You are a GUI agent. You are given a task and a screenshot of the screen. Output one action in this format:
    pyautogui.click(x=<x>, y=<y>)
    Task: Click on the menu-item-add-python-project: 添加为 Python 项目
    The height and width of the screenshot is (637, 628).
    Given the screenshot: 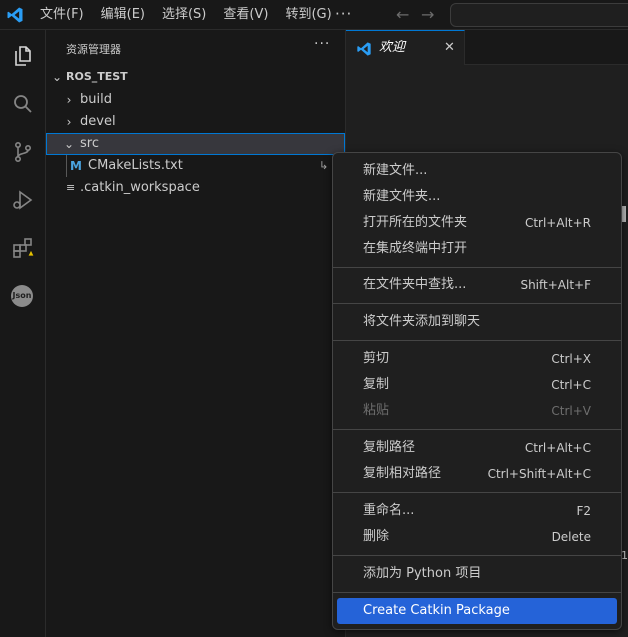 What is the action you would take?
    pyautogui.click(x=477, y=574)
    